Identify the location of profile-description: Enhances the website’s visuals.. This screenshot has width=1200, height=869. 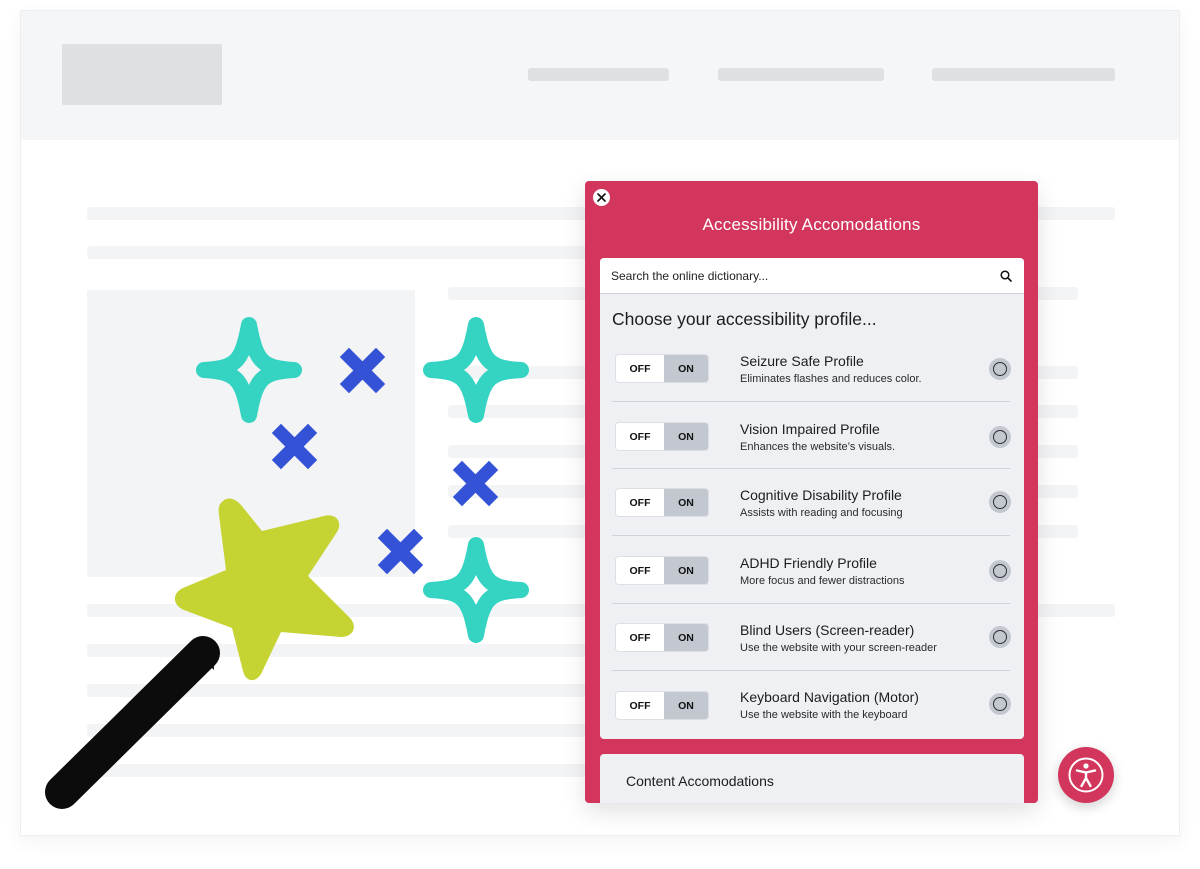
(818, 447).